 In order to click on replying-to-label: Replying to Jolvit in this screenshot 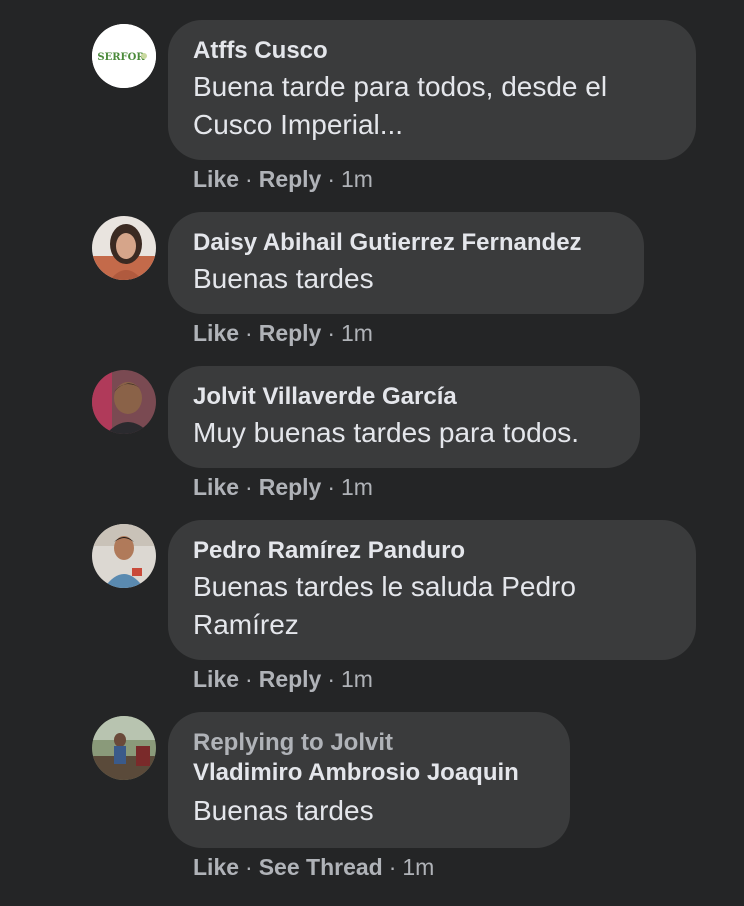, I will do `click(369, 743)`.